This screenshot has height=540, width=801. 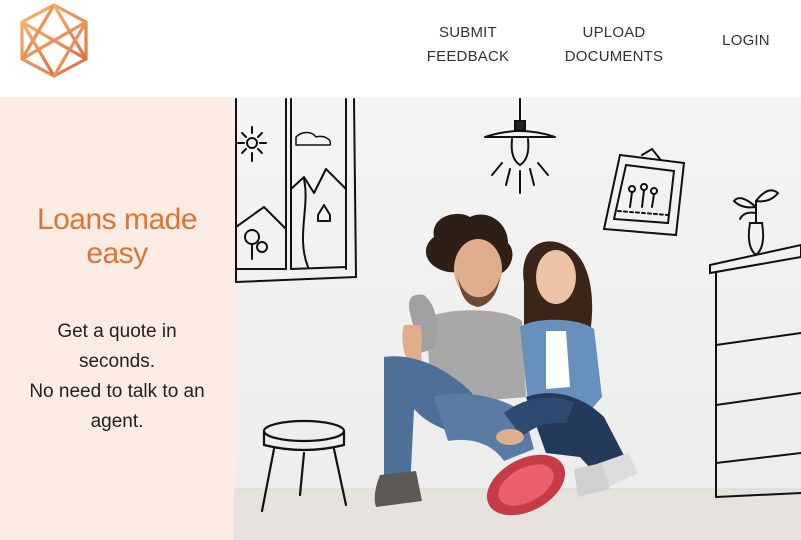 I want to click on hero-subcopy-line-2: seconds., so click(x=117, y=361).